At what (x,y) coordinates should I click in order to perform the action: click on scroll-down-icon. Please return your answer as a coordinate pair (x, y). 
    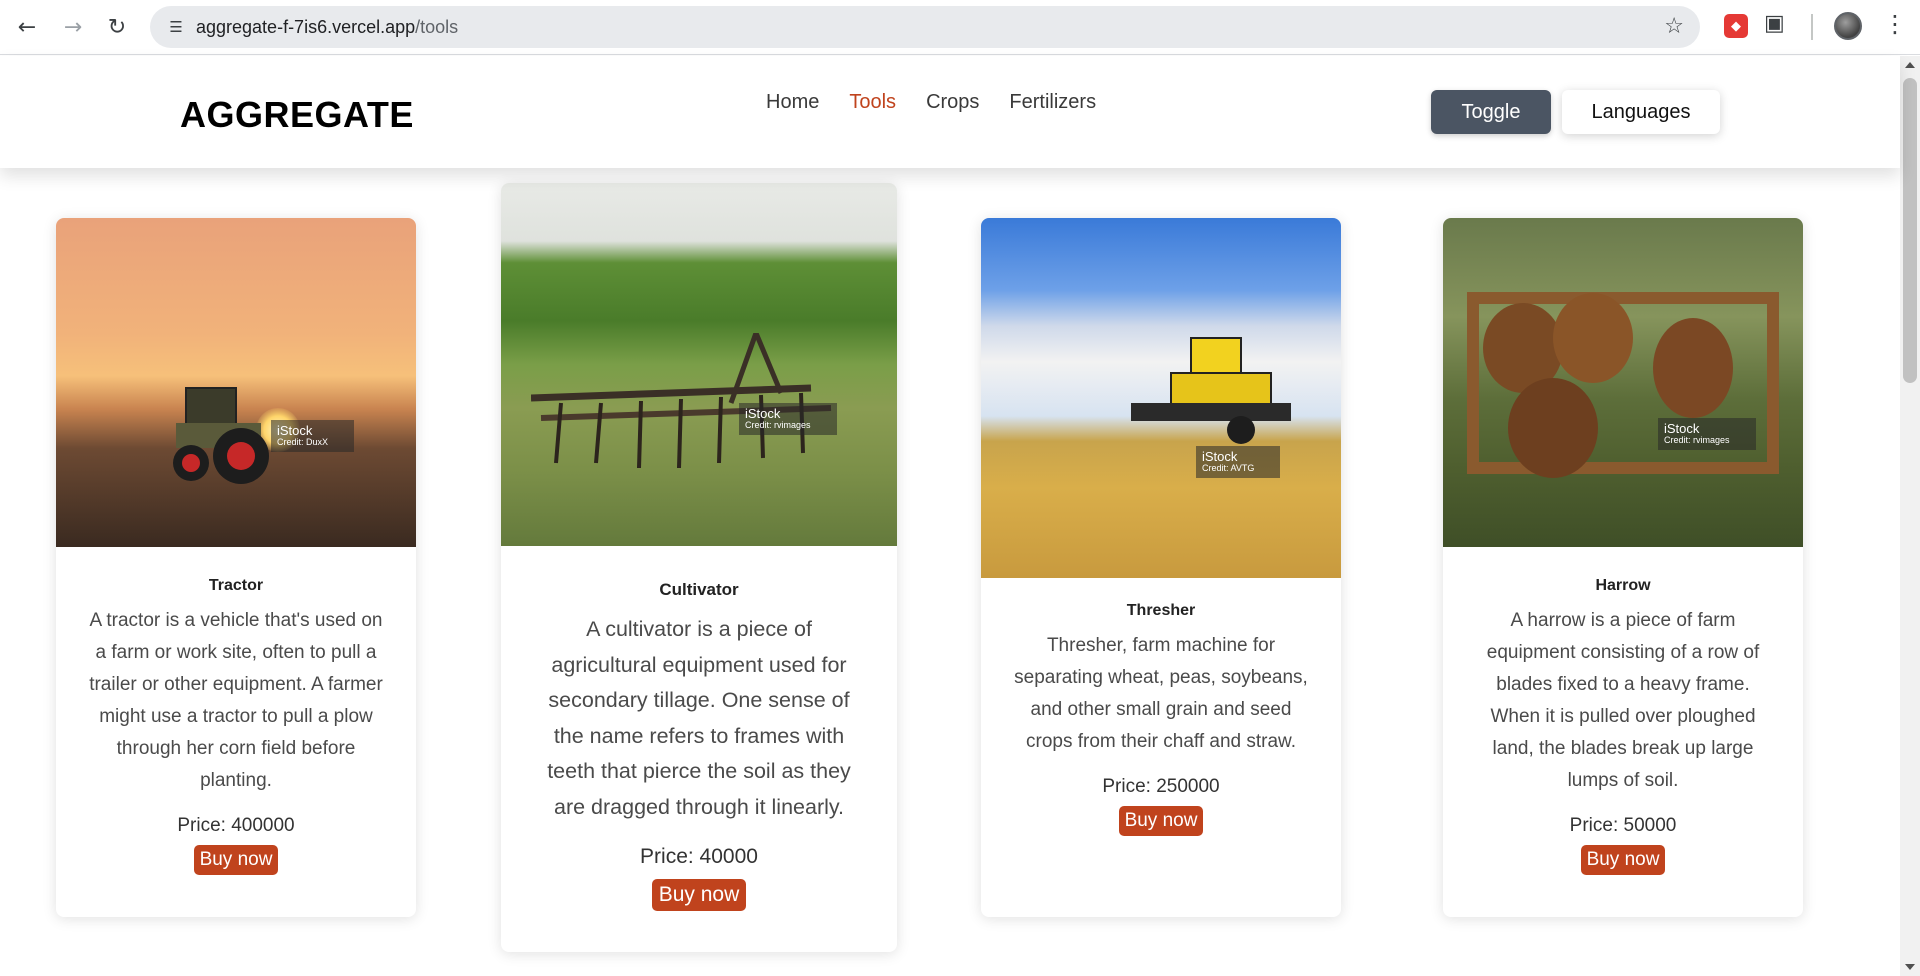
    Looking at the image, I should click on (1910, 967).